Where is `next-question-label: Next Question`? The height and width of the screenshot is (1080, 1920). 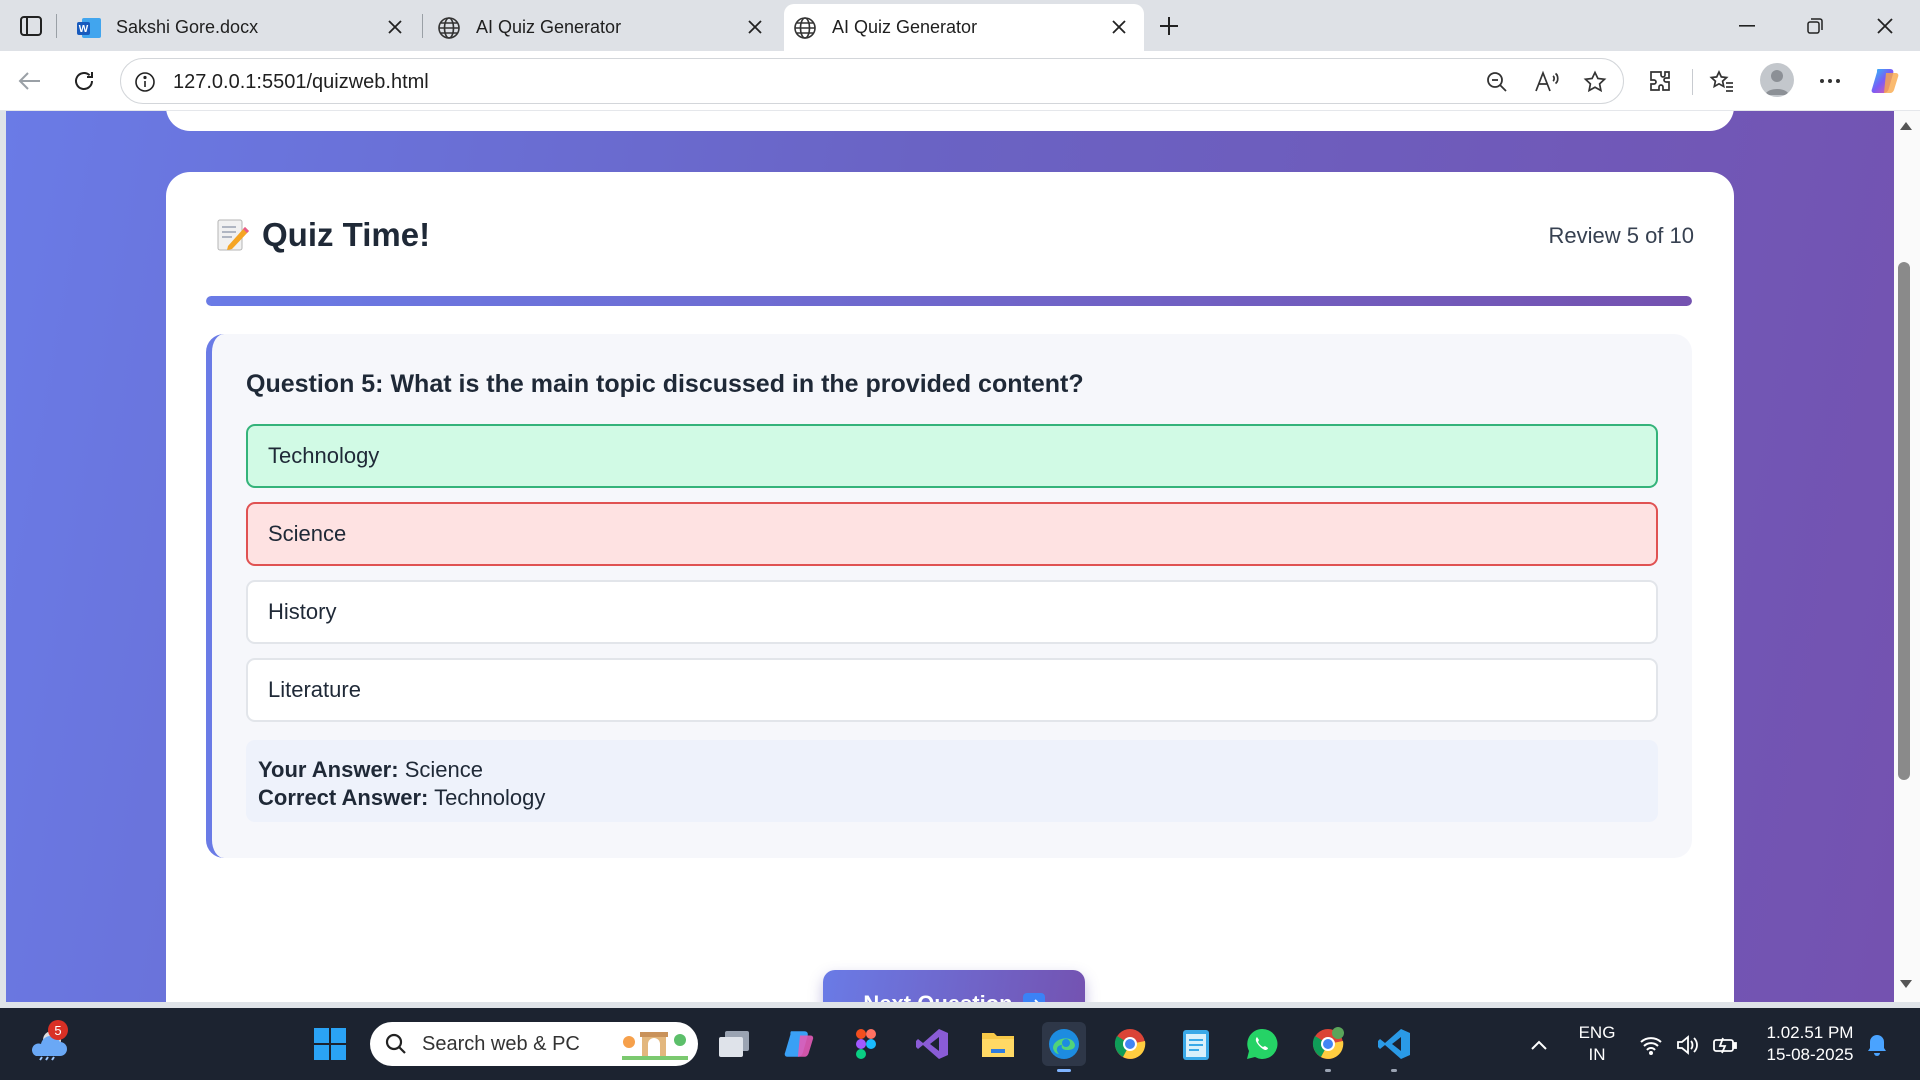 next-question-label: Next Question is located at coordinates (937, 996).